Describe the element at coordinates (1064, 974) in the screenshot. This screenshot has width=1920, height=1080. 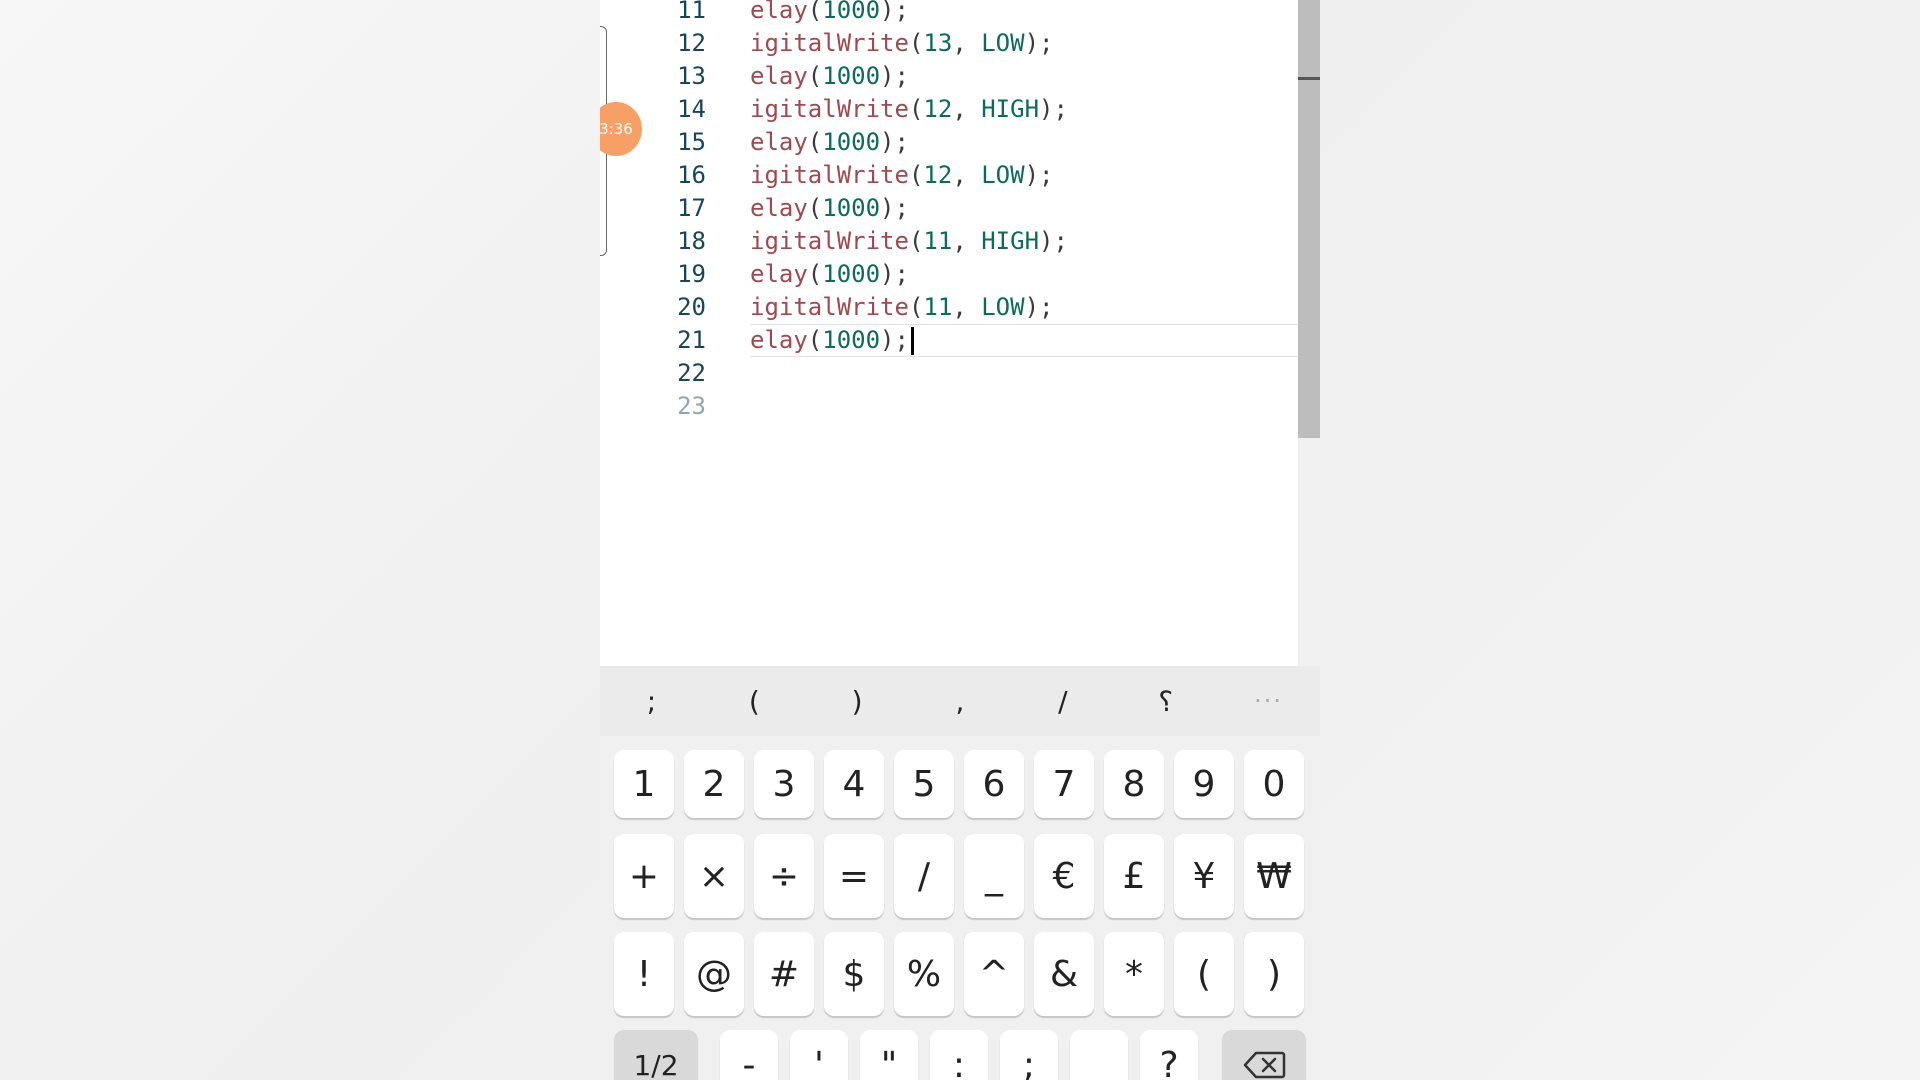
I see `key: &` at that location.